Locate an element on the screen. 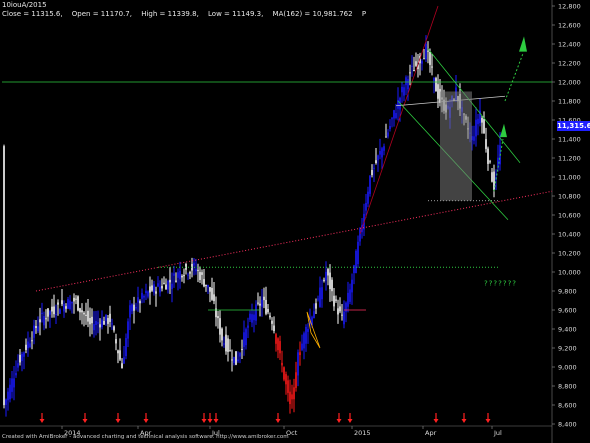  projection-arrowhead-long is located at coordinates (523, 44).